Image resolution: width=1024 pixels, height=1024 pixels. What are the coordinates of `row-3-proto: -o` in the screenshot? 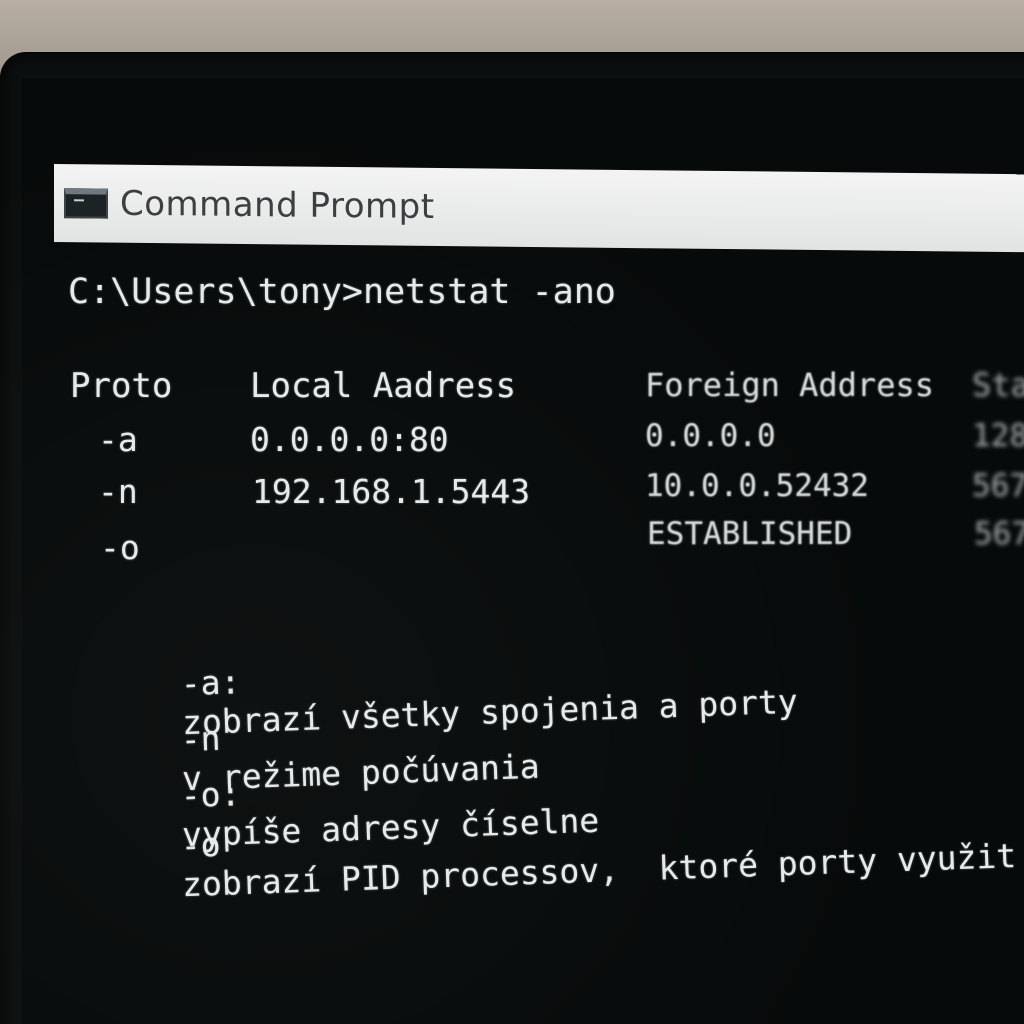 It's located at (120, 547).